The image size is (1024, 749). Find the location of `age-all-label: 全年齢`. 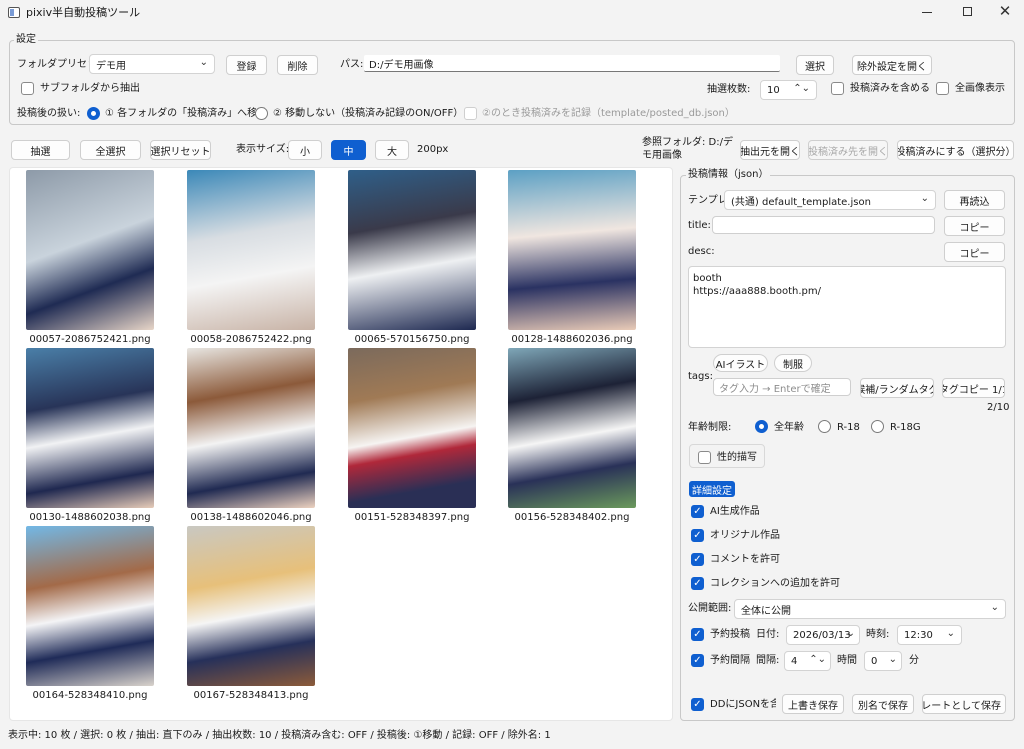

age-all-label: 全年齢 is located at coordinates (789, 427).